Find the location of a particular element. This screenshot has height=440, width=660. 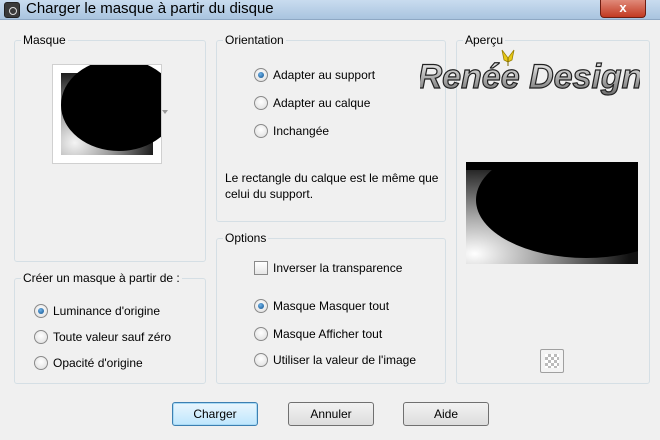

checkbox-label: Inverser la transparence is located at coordinates (338, 268).